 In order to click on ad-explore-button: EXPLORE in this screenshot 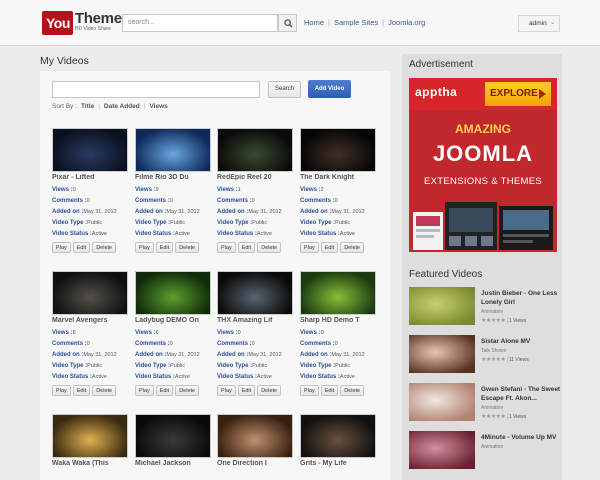, I will do `click(518, 94)`.